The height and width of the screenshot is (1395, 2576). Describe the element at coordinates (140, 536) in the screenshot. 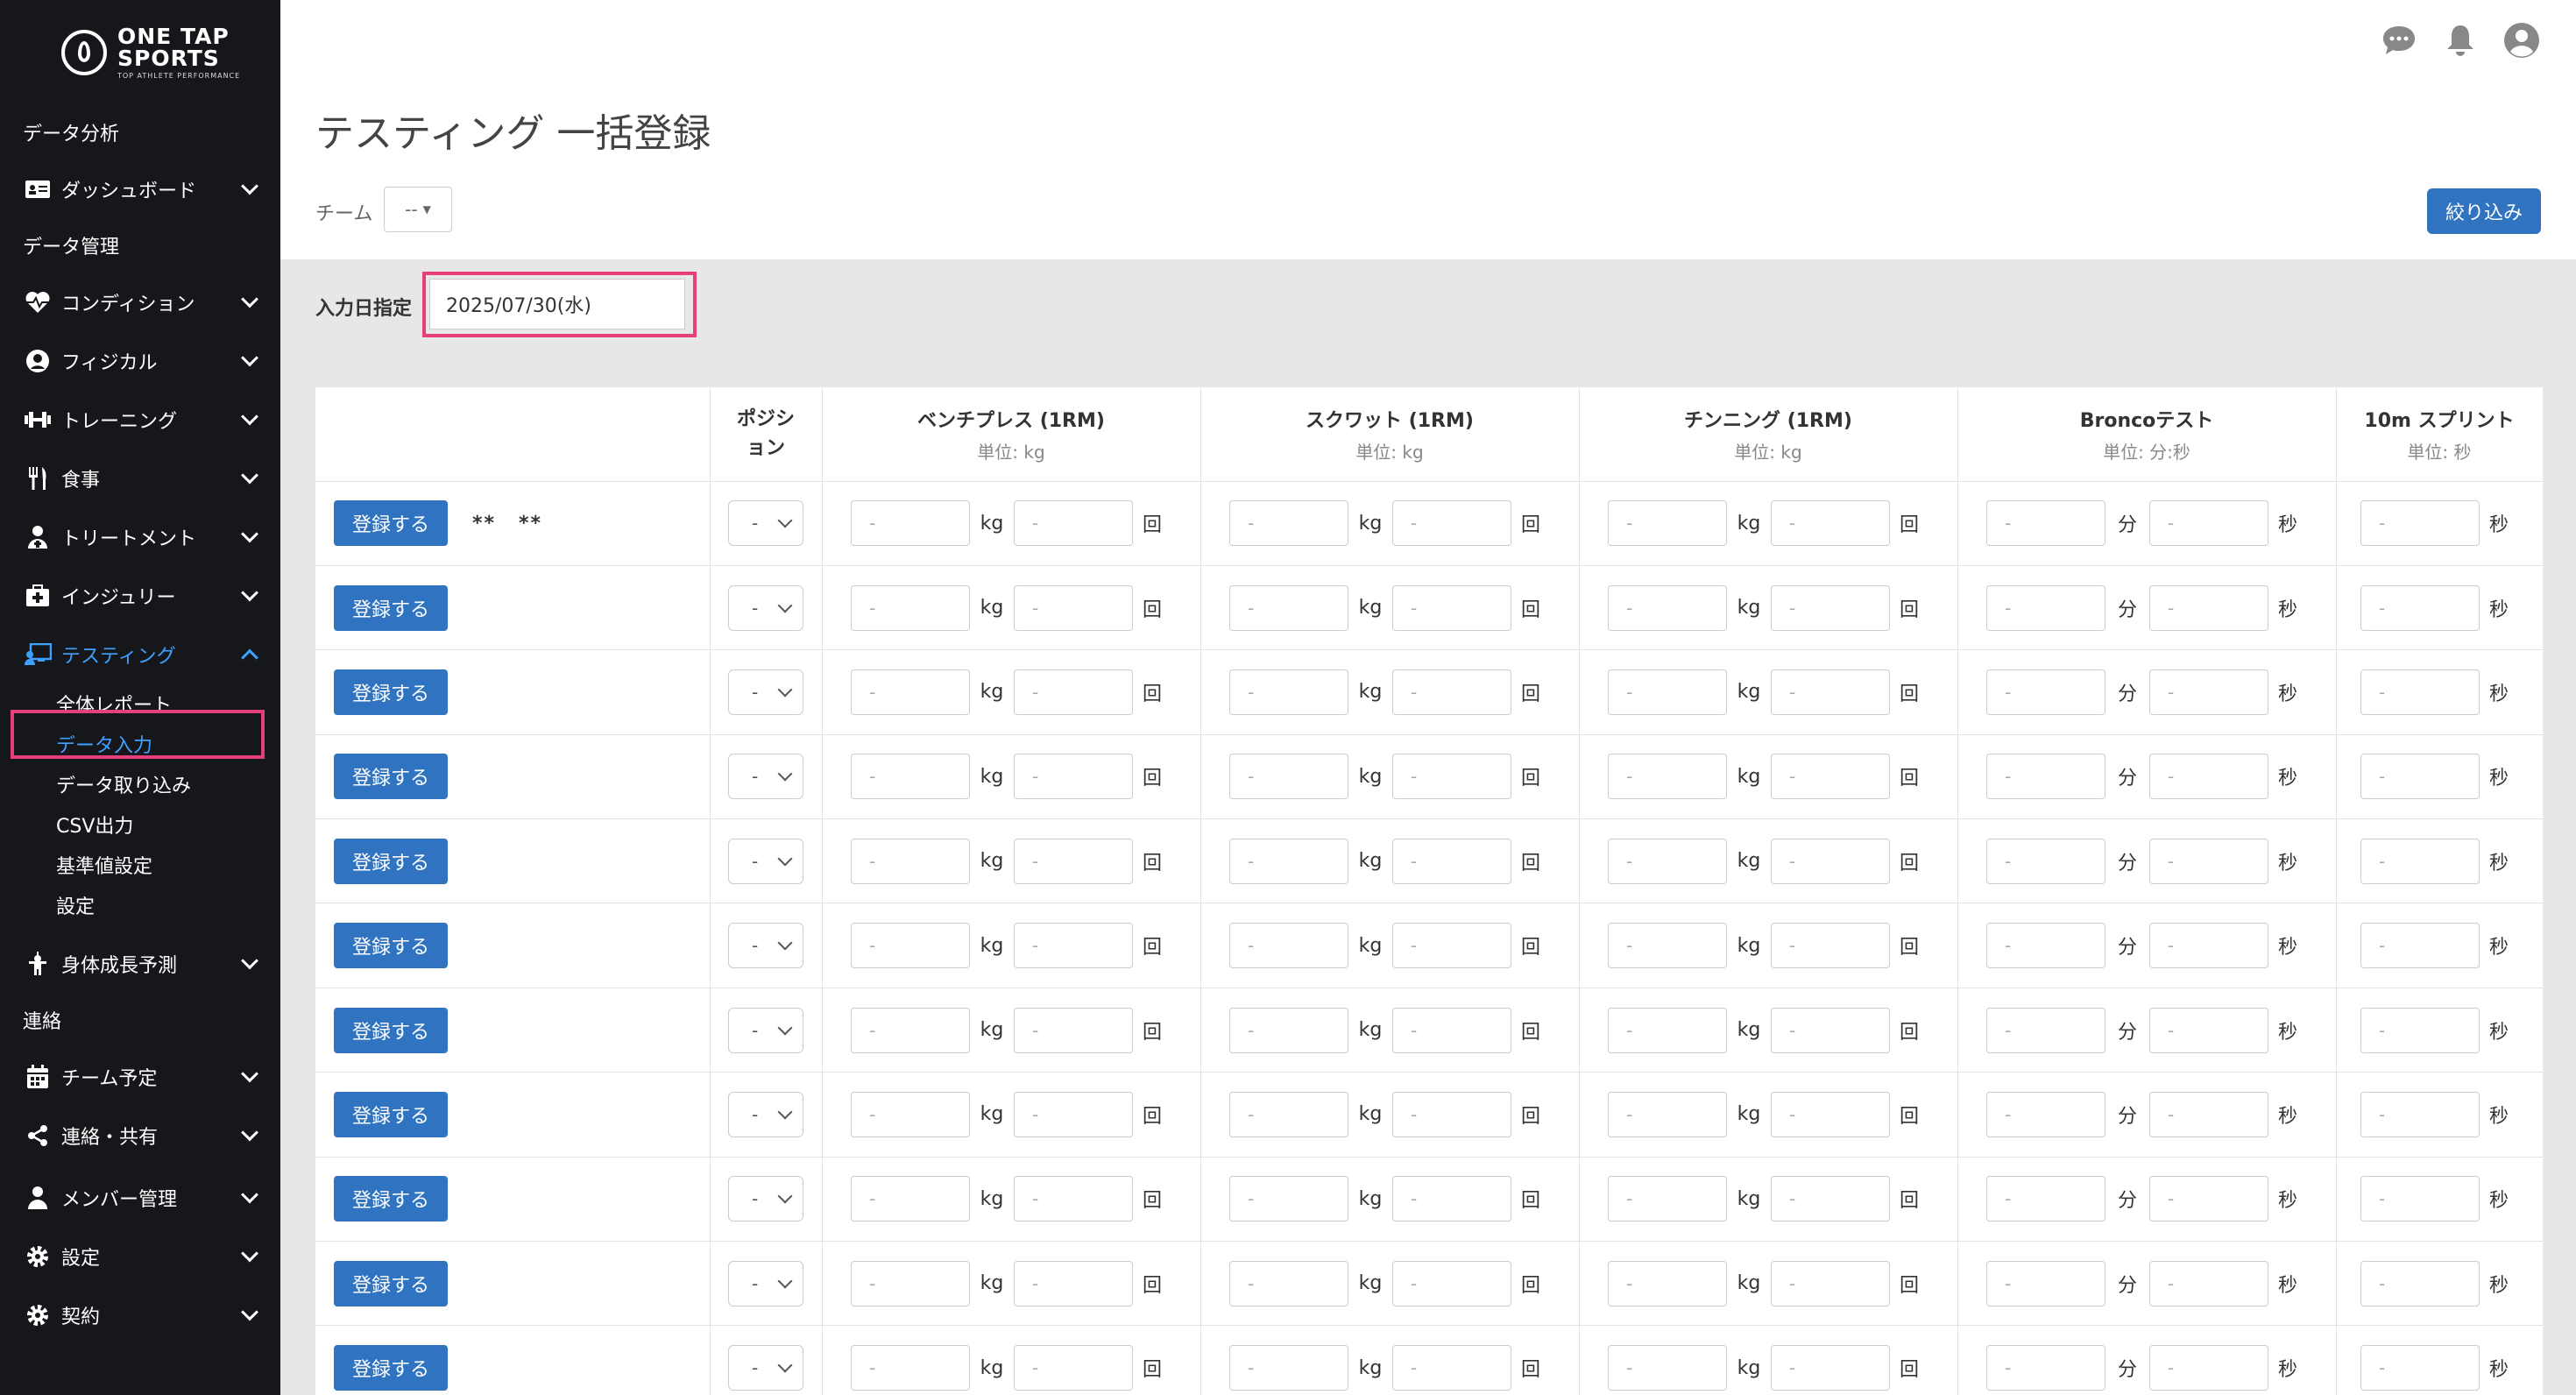

I see `sidebar-item-treatment: トリートメント` at that location.